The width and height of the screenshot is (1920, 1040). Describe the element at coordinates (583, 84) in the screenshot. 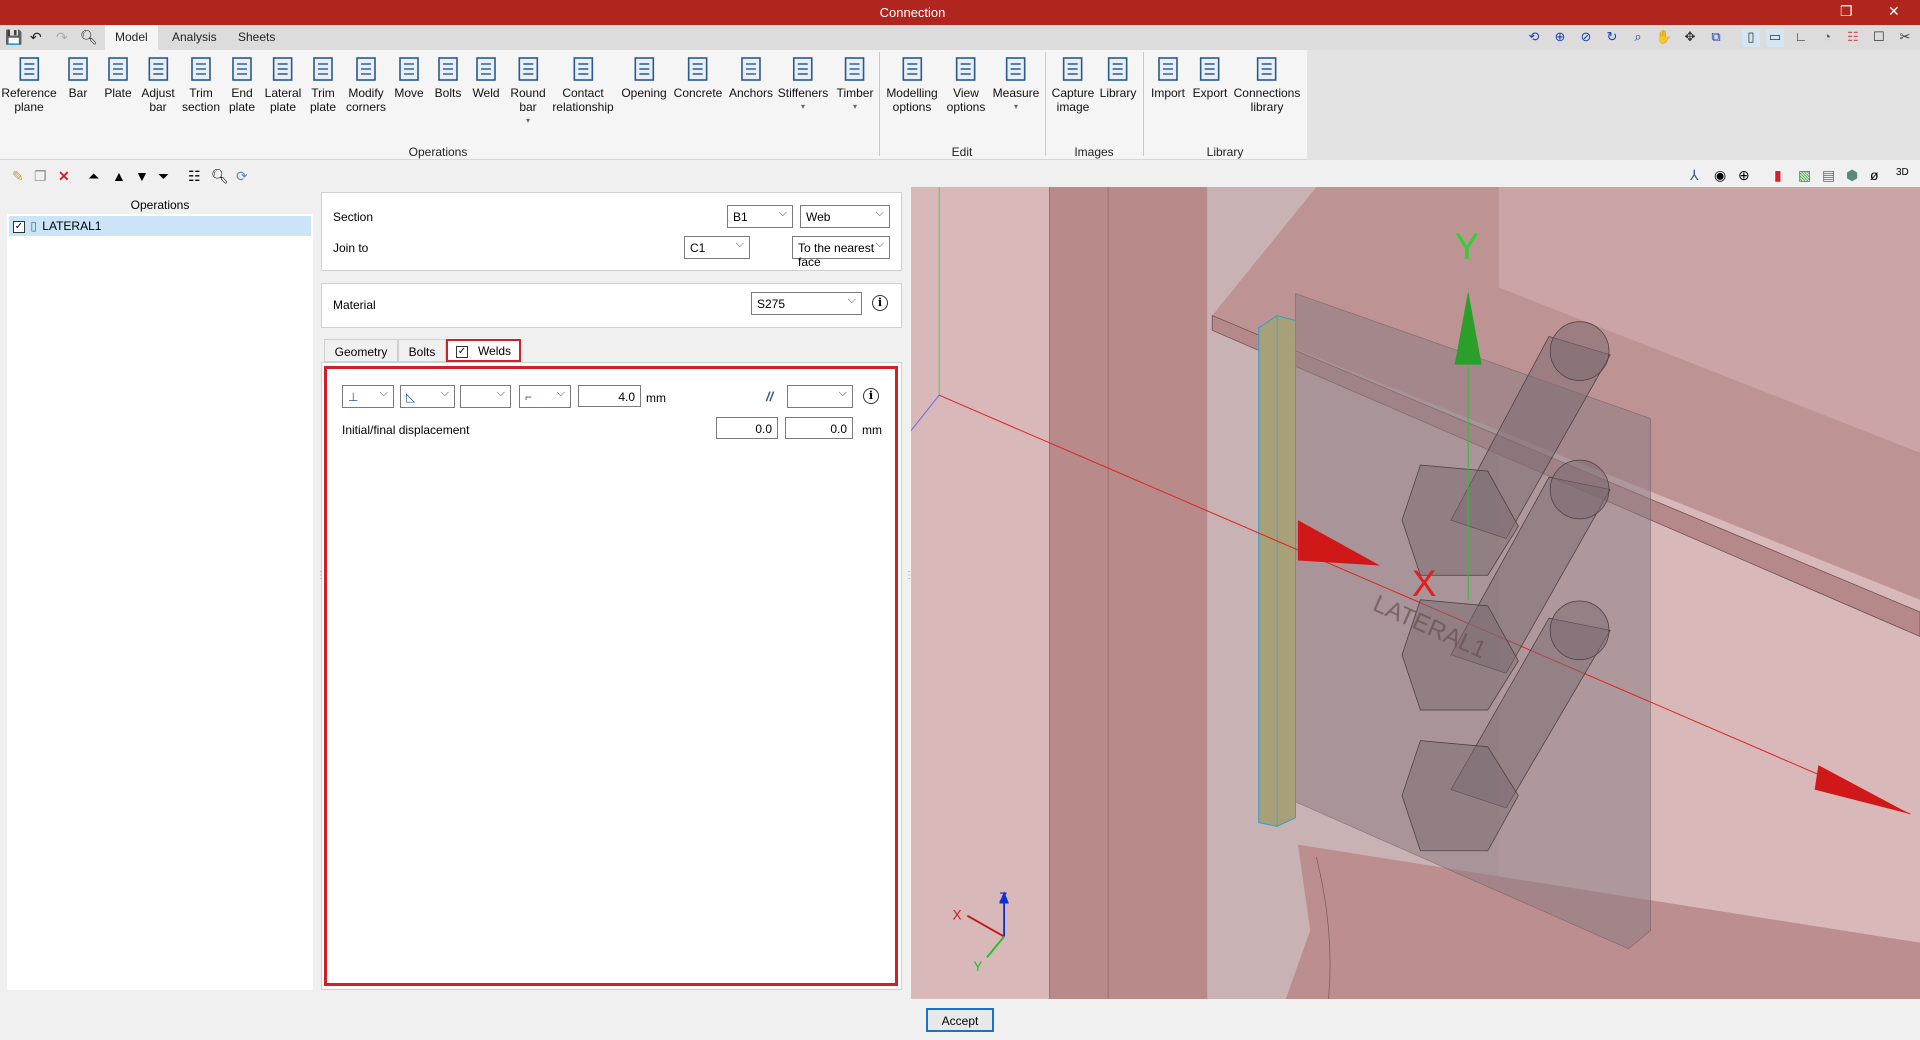

I see `ribbon-button-contact-relationship: Contact relationship` at that location.